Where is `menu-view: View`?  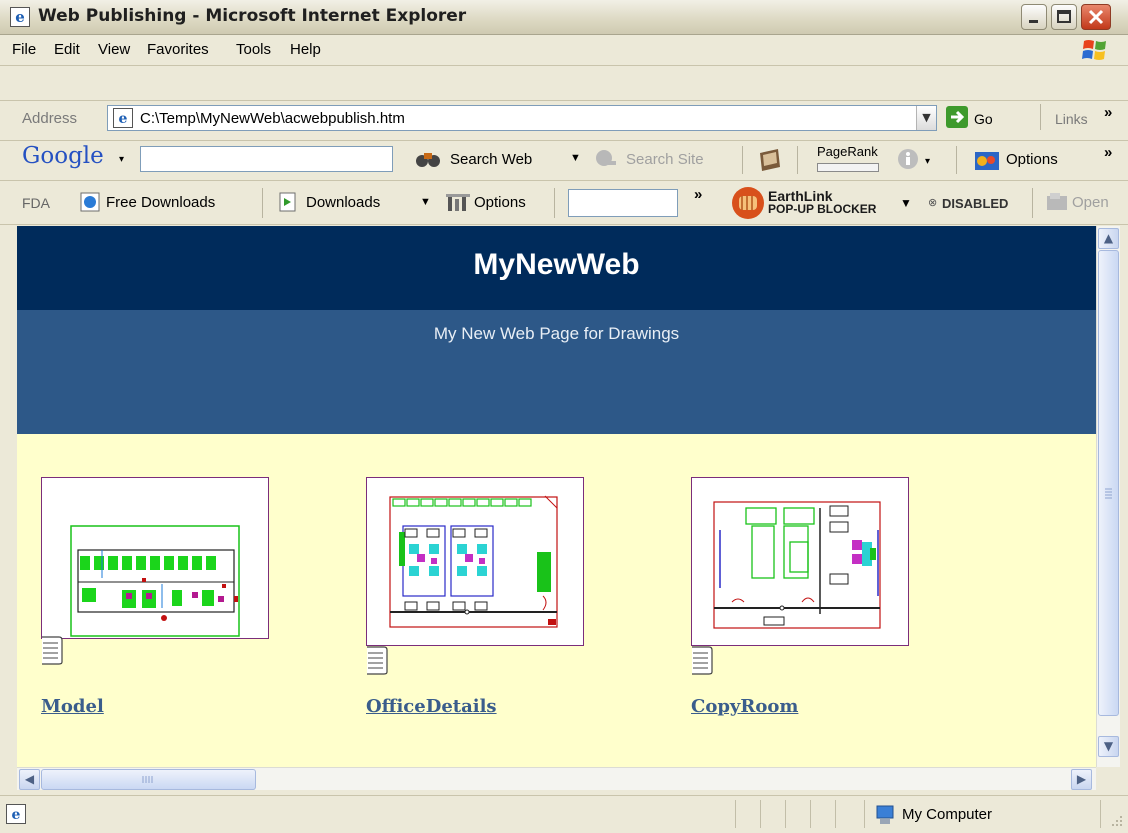 menu-view: View is located at coordinates (114, 49).